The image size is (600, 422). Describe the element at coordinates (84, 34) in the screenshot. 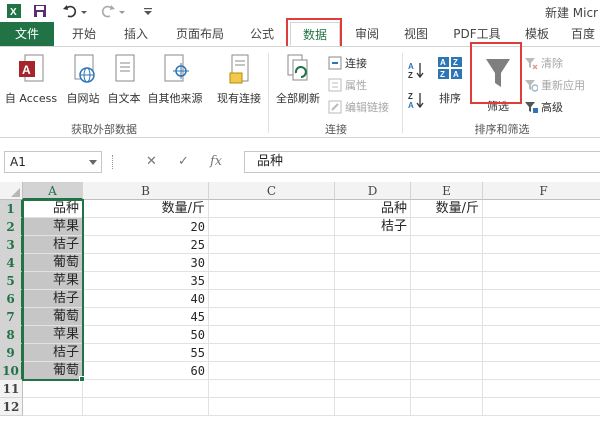

I see `tab-home: 开始` at that location.